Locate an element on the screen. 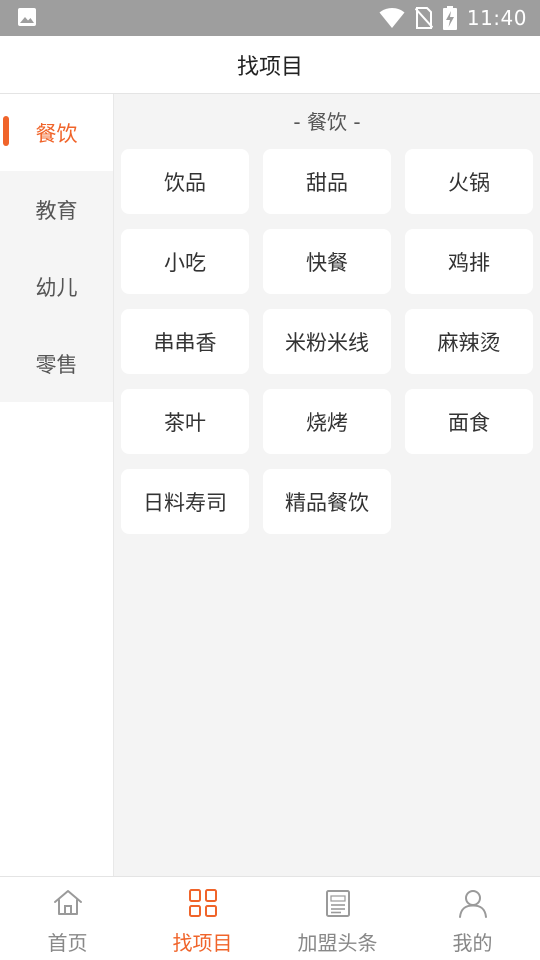  tab-find-project: 找项目 is located at coordinates (202, 918).